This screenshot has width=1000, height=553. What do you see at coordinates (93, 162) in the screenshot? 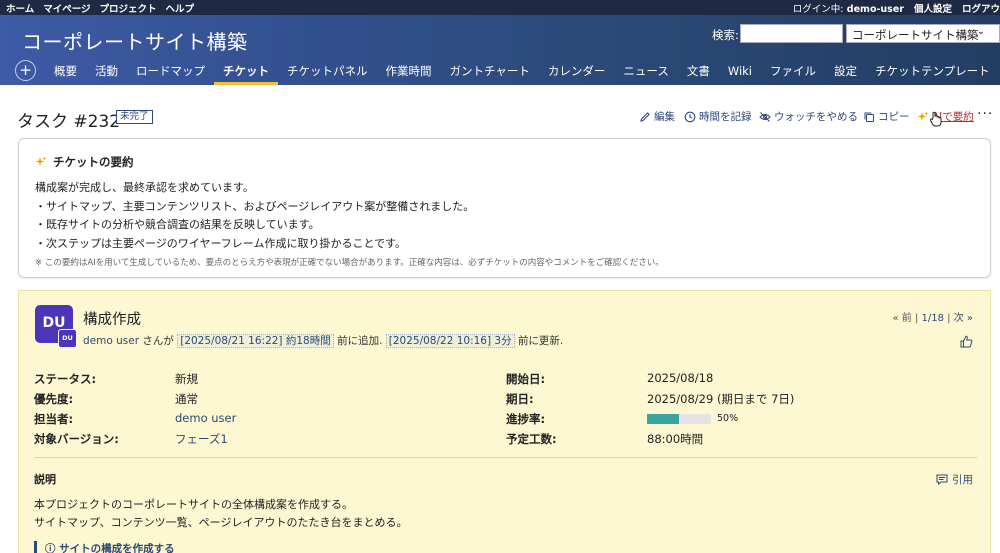
I see `summary-title: チケットの要約` at bounding box center [93, 162].